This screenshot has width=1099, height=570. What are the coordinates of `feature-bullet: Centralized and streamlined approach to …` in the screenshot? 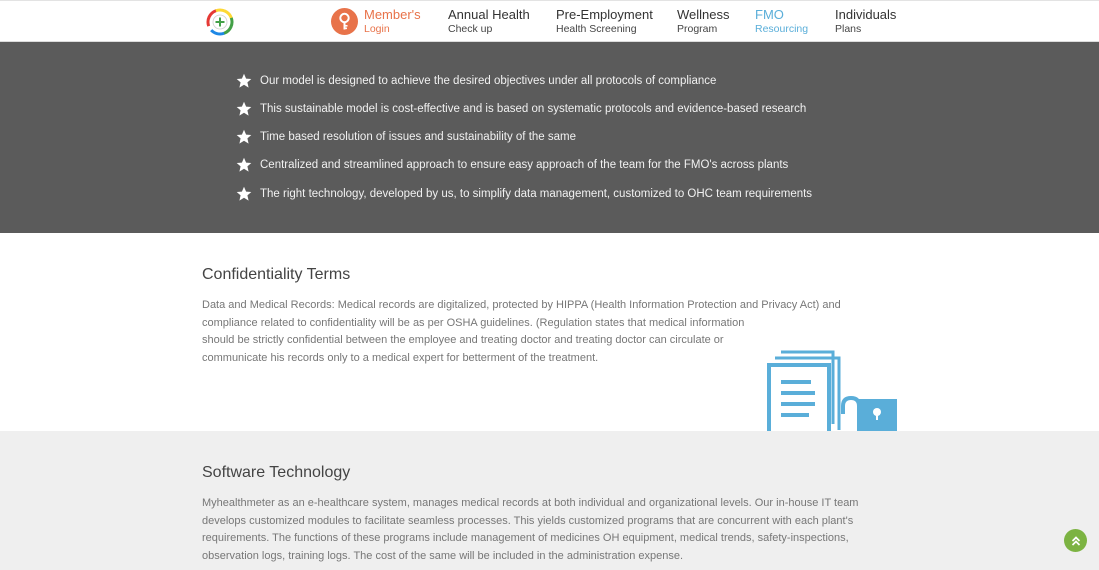 It's located at (512, 165).